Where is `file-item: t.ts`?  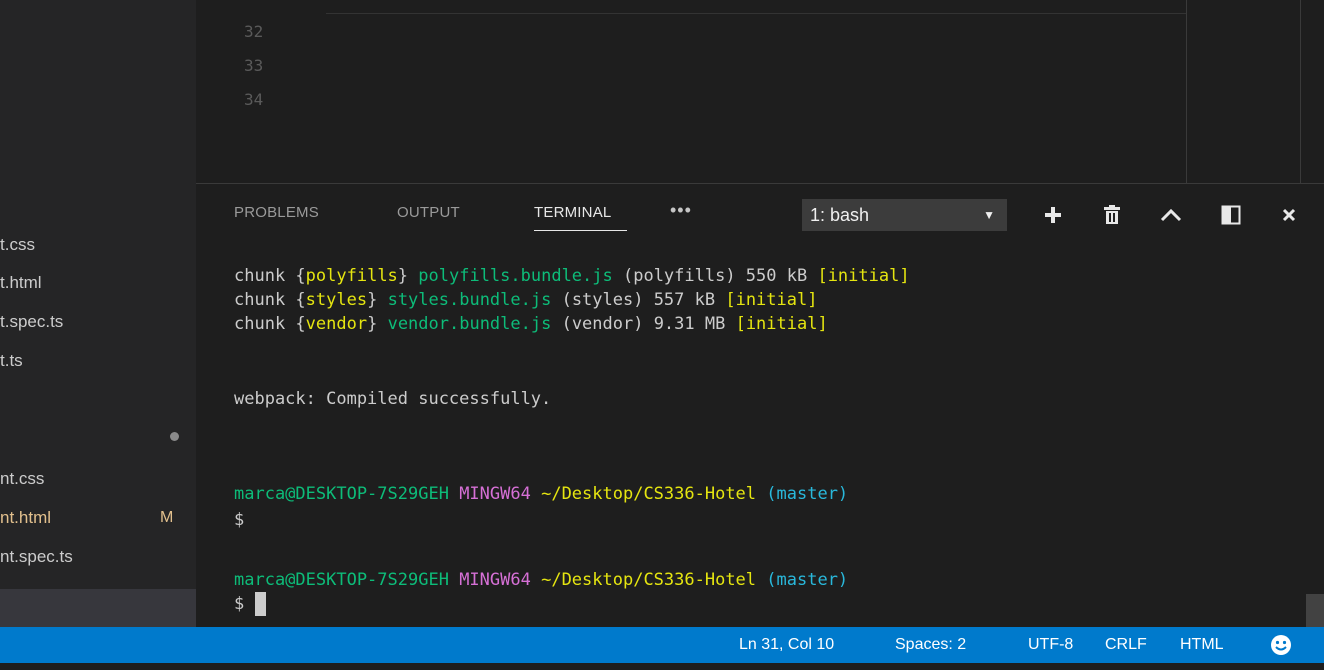 file-item: t.ts is located at coordinates (98, 361).